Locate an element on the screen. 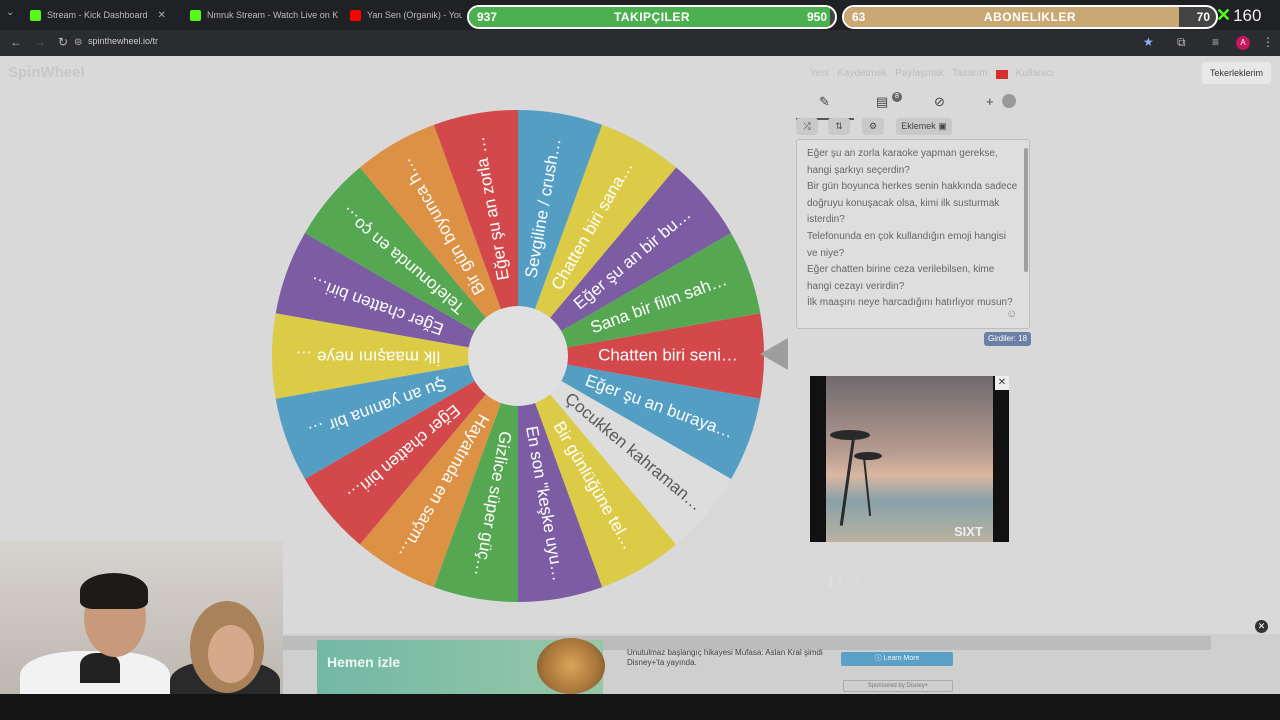  results-clipboard-icon: ▤ is located at coordinates (882, 102).